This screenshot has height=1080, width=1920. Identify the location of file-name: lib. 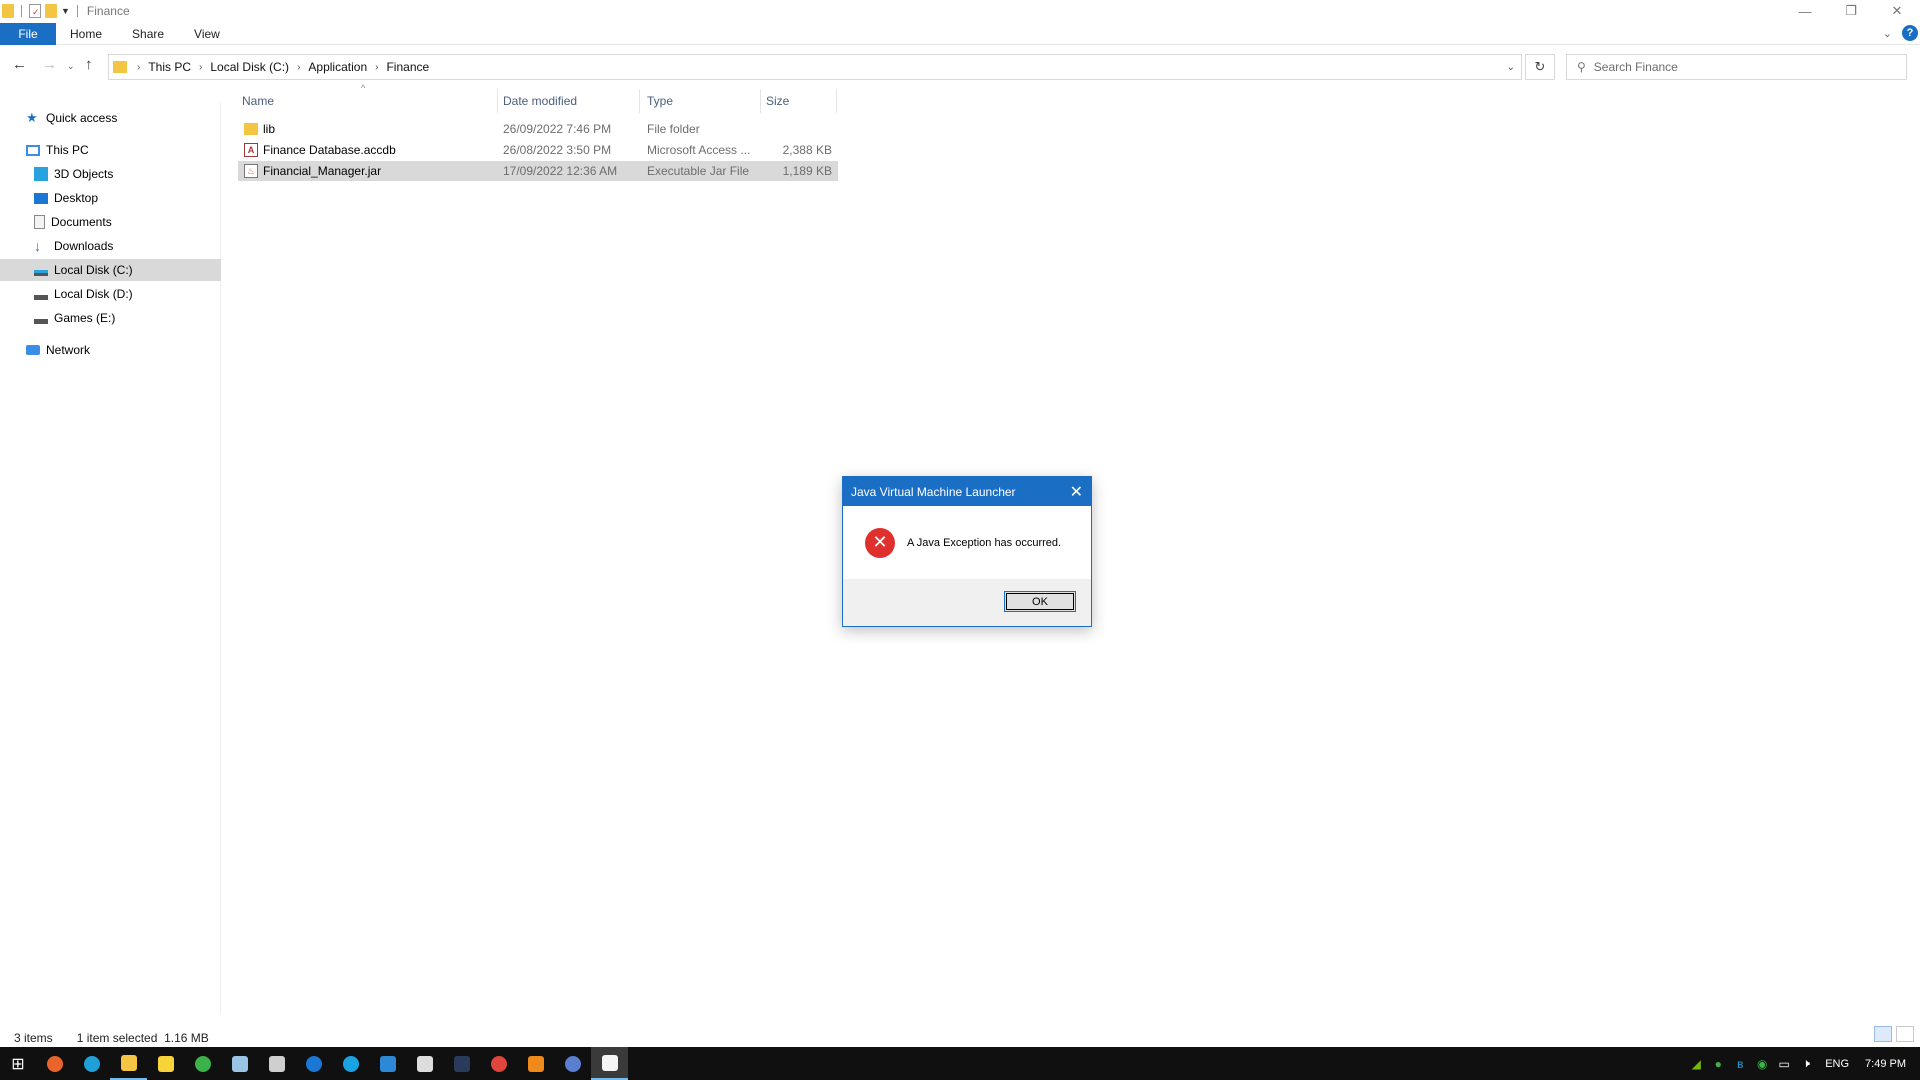
(269, 129).